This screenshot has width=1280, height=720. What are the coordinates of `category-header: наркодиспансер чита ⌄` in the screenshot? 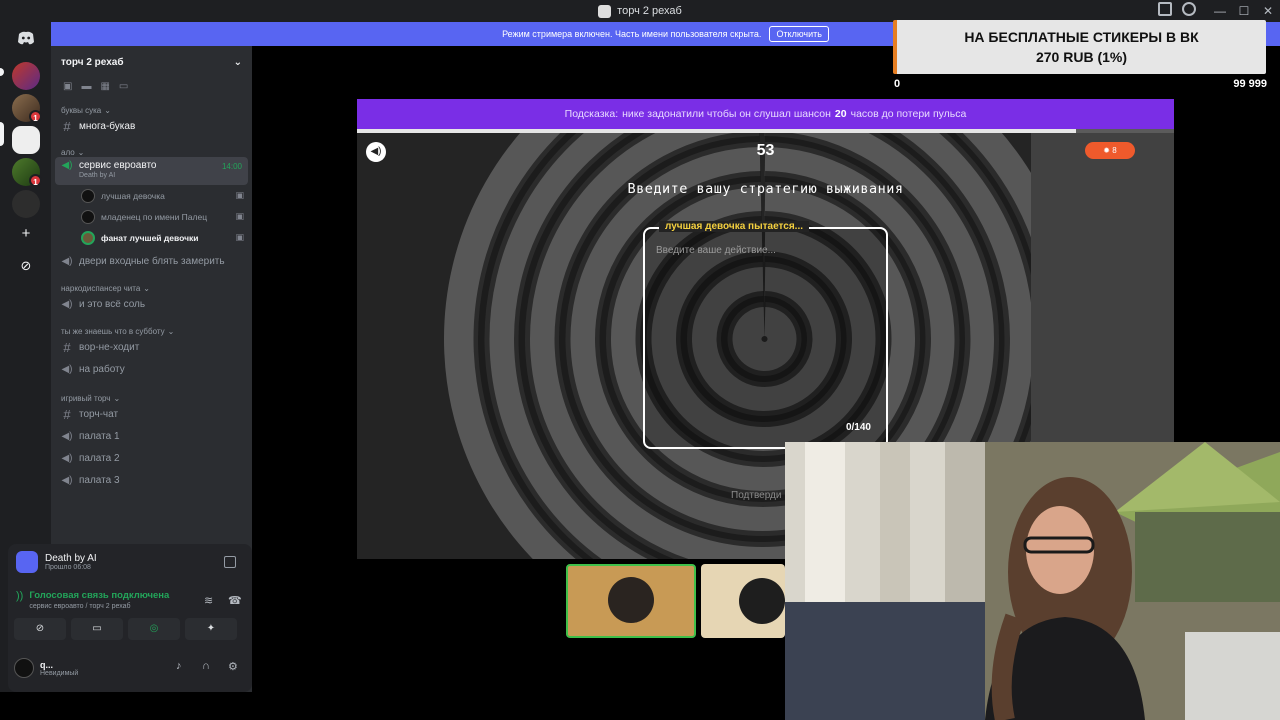 It's located at (151, 284).